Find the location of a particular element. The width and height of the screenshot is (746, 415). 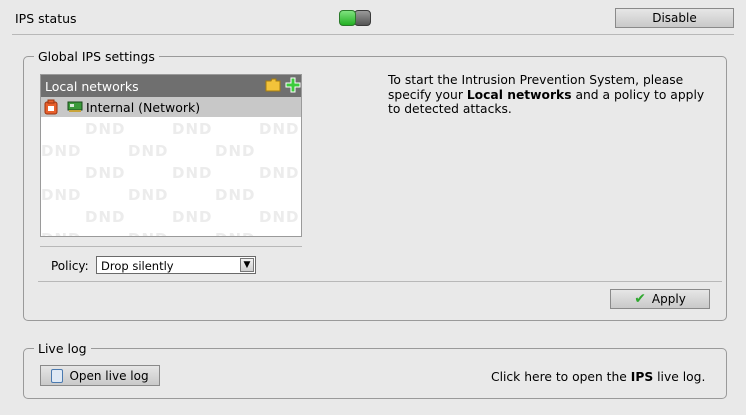

apply-button: ✔ Apply is located at coordinates (660, 299).